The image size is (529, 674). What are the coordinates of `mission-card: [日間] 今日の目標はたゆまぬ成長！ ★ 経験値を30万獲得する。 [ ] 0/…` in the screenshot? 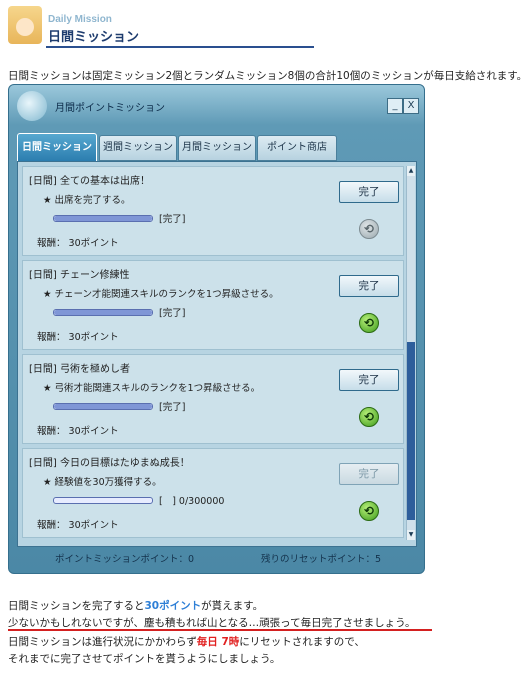 It's located at (213, 493).